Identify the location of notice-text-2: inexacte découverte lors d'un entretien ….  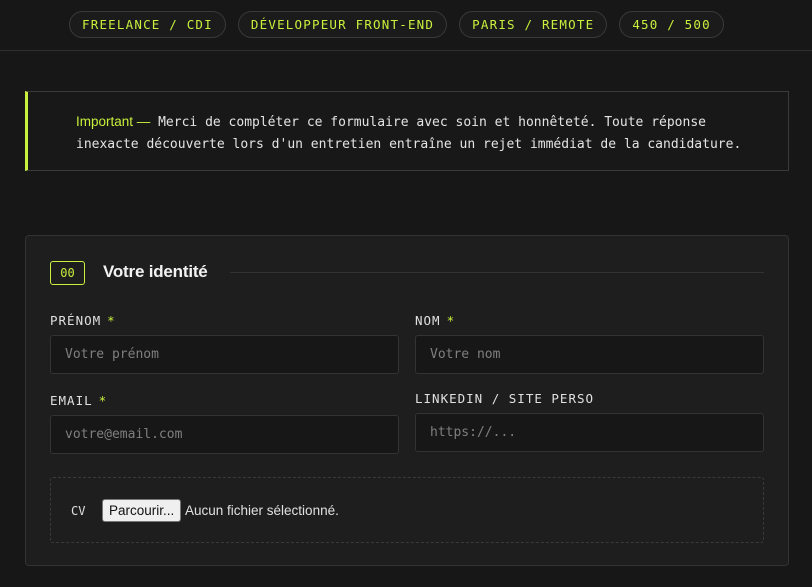
(409, 144).